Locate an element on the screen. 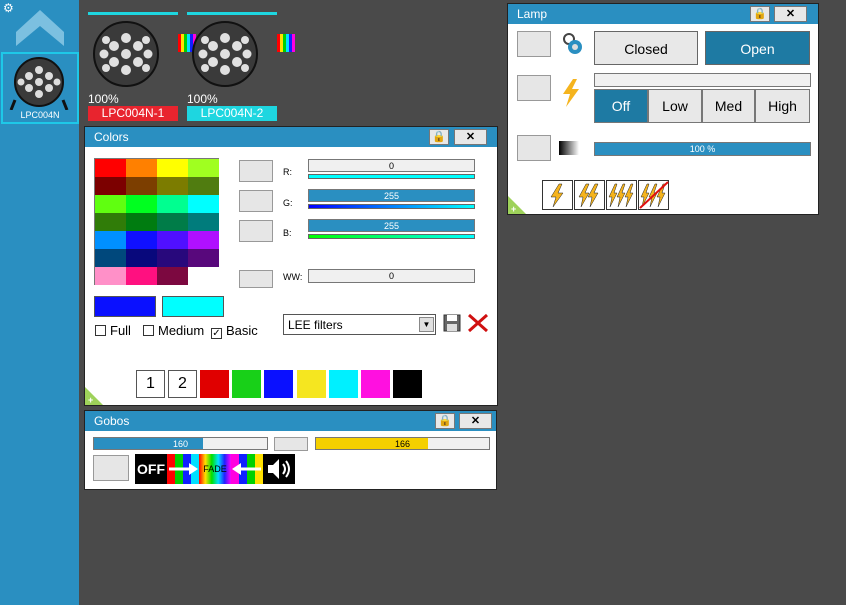  red-value: 0 is located at coordinates (391, 166).